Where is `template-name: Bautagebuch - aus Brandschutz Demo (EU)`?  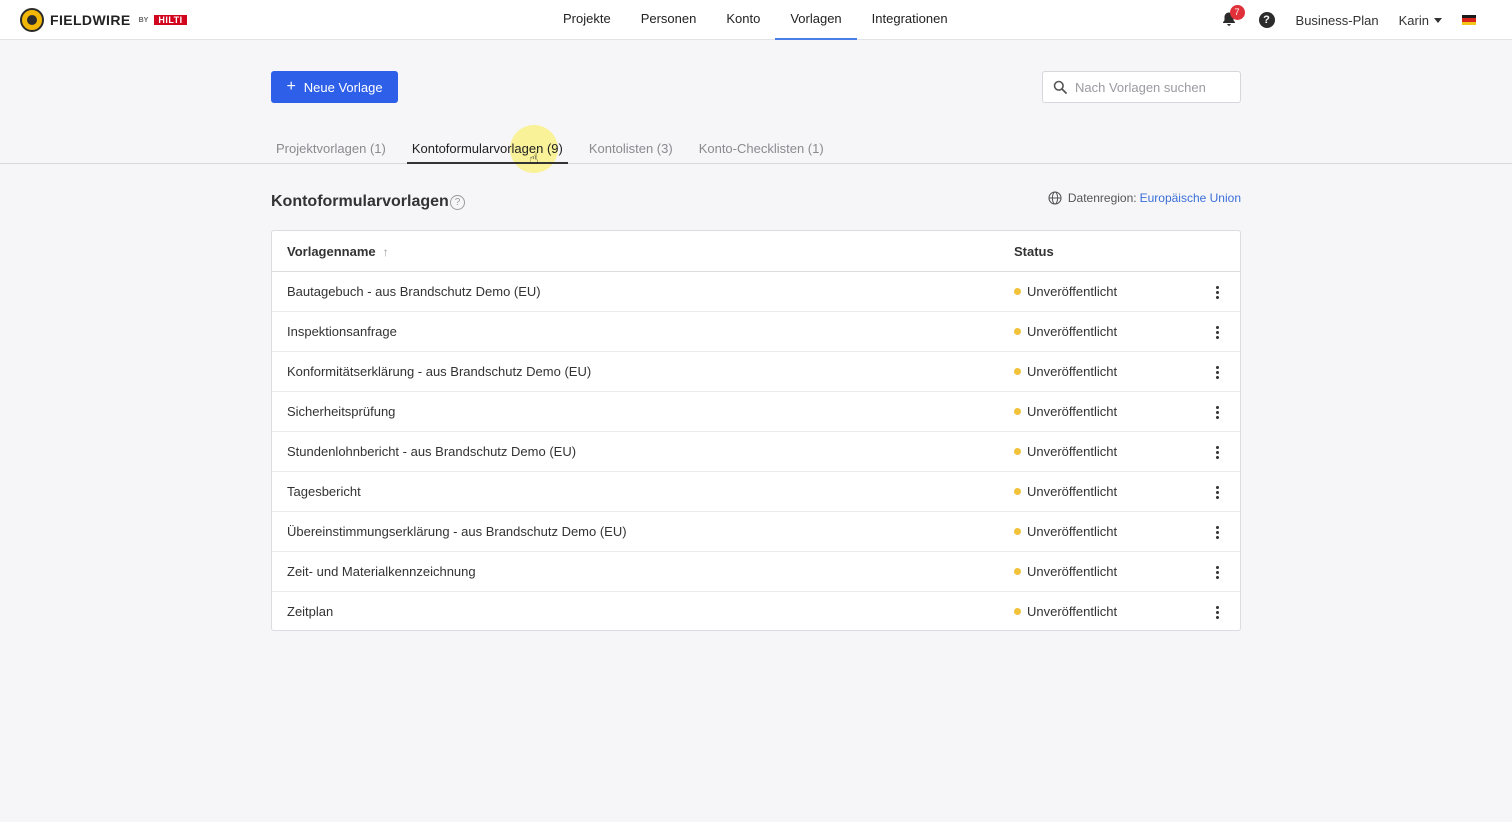 template-name: Bautagebuch - aus Brandschutz Demo (EU) is located at coordinates (414, 291).